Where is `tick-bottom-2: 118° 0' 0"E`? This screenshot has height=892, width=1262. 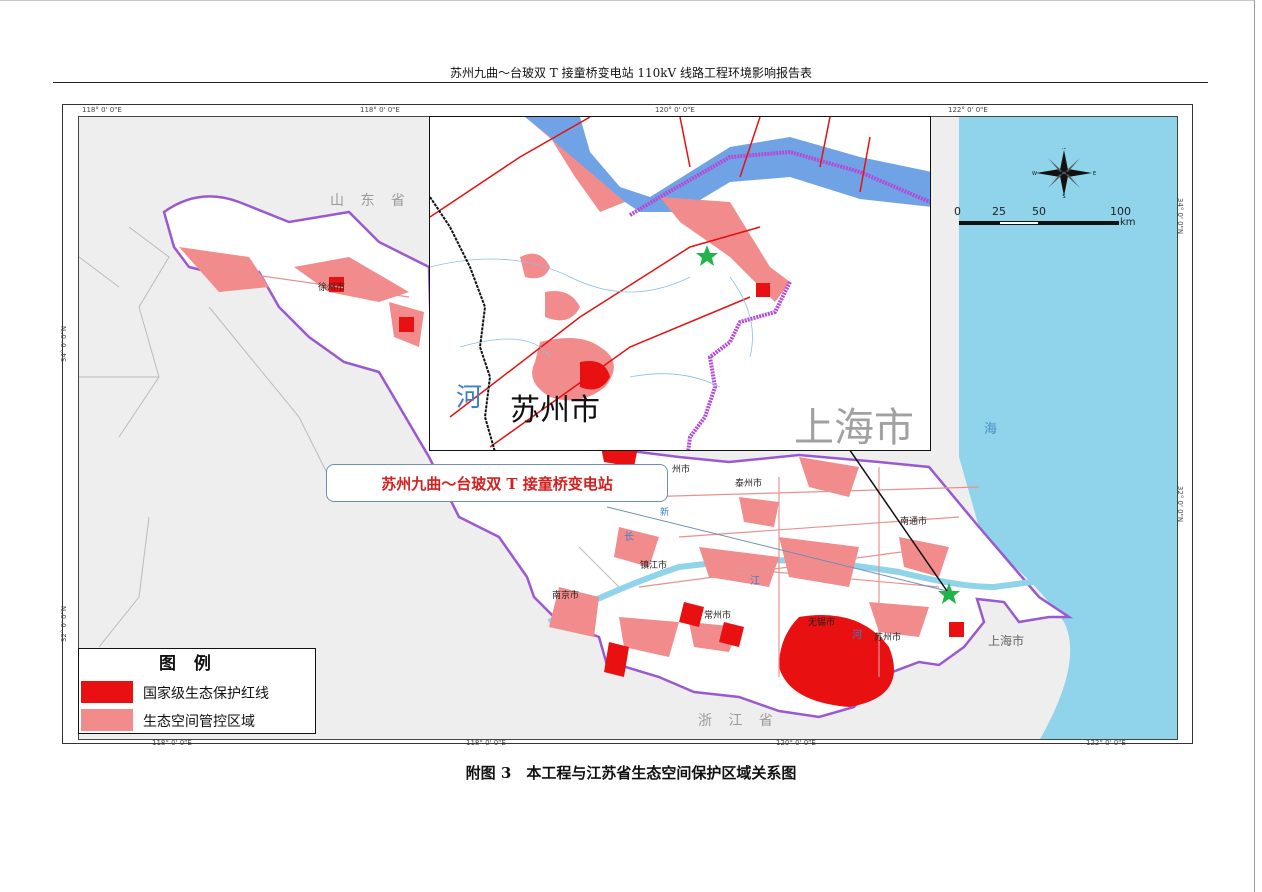 tick-bottom-2: 118° 0' 0"E is located at coordinates (486, 743).